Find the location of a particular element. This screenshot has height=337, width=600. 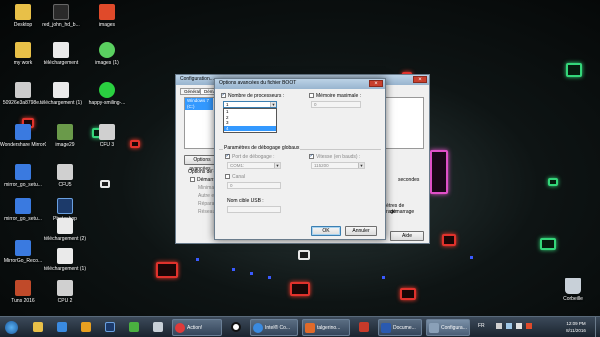

show-desktop-button is located at coordinates (597, 327).